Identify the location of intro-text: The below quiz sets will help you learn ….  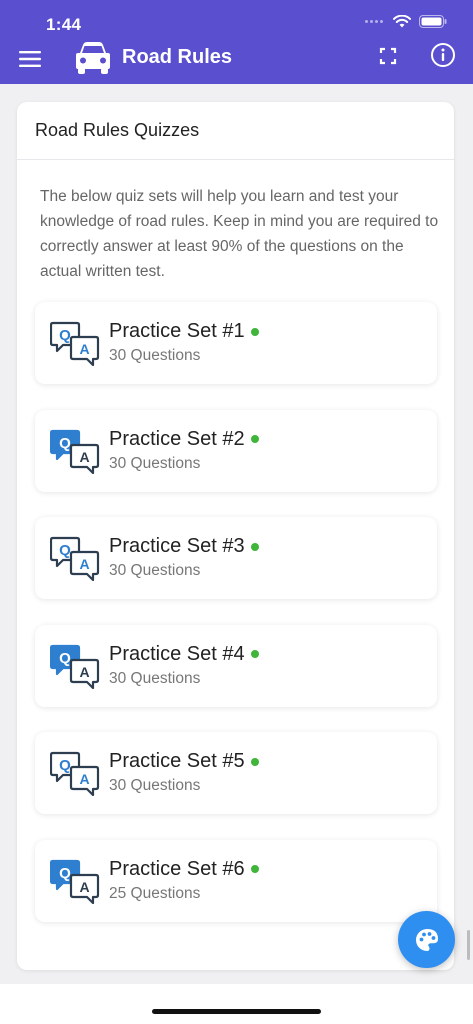
(239, 234).